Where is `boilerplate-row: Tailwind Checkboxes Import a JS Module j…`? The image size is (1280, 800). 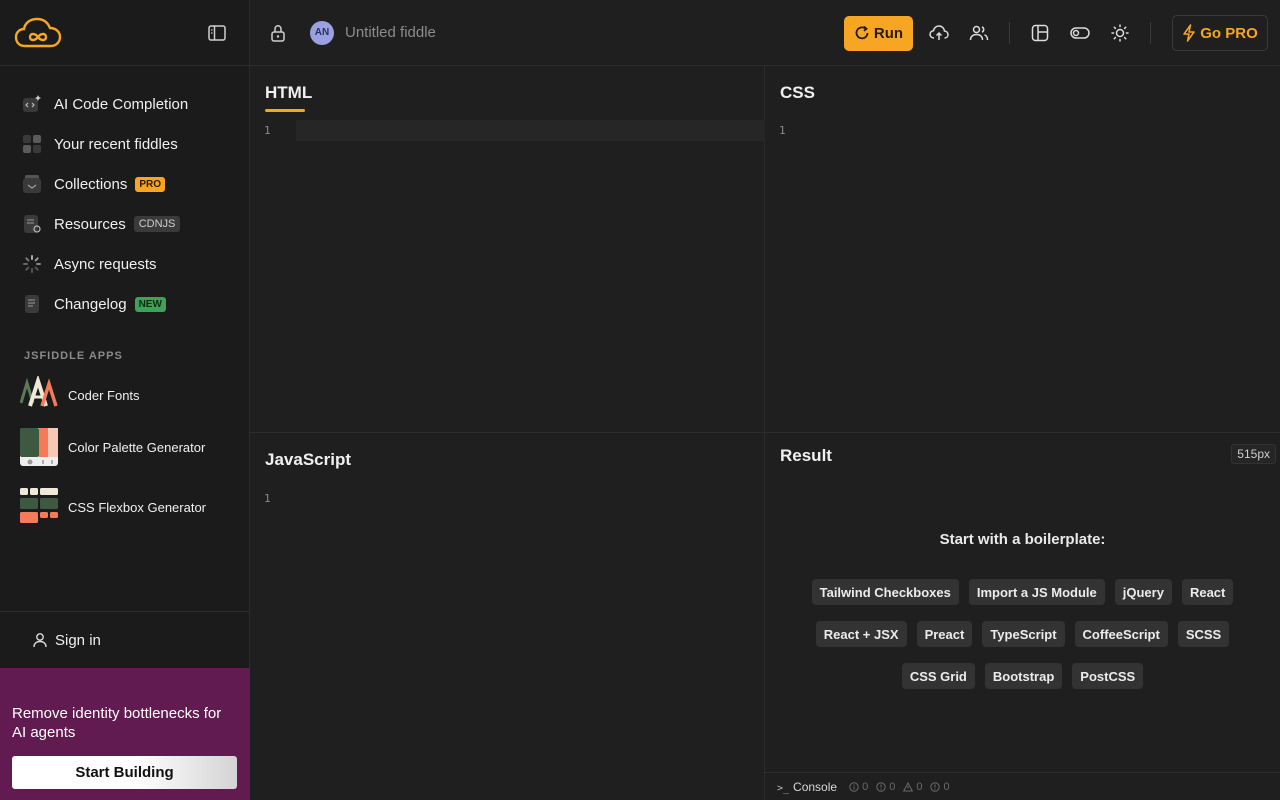
boilerplate-row: Tailwind Checkboxes Import a JS Module j… is located at coordinates (1022, 592).